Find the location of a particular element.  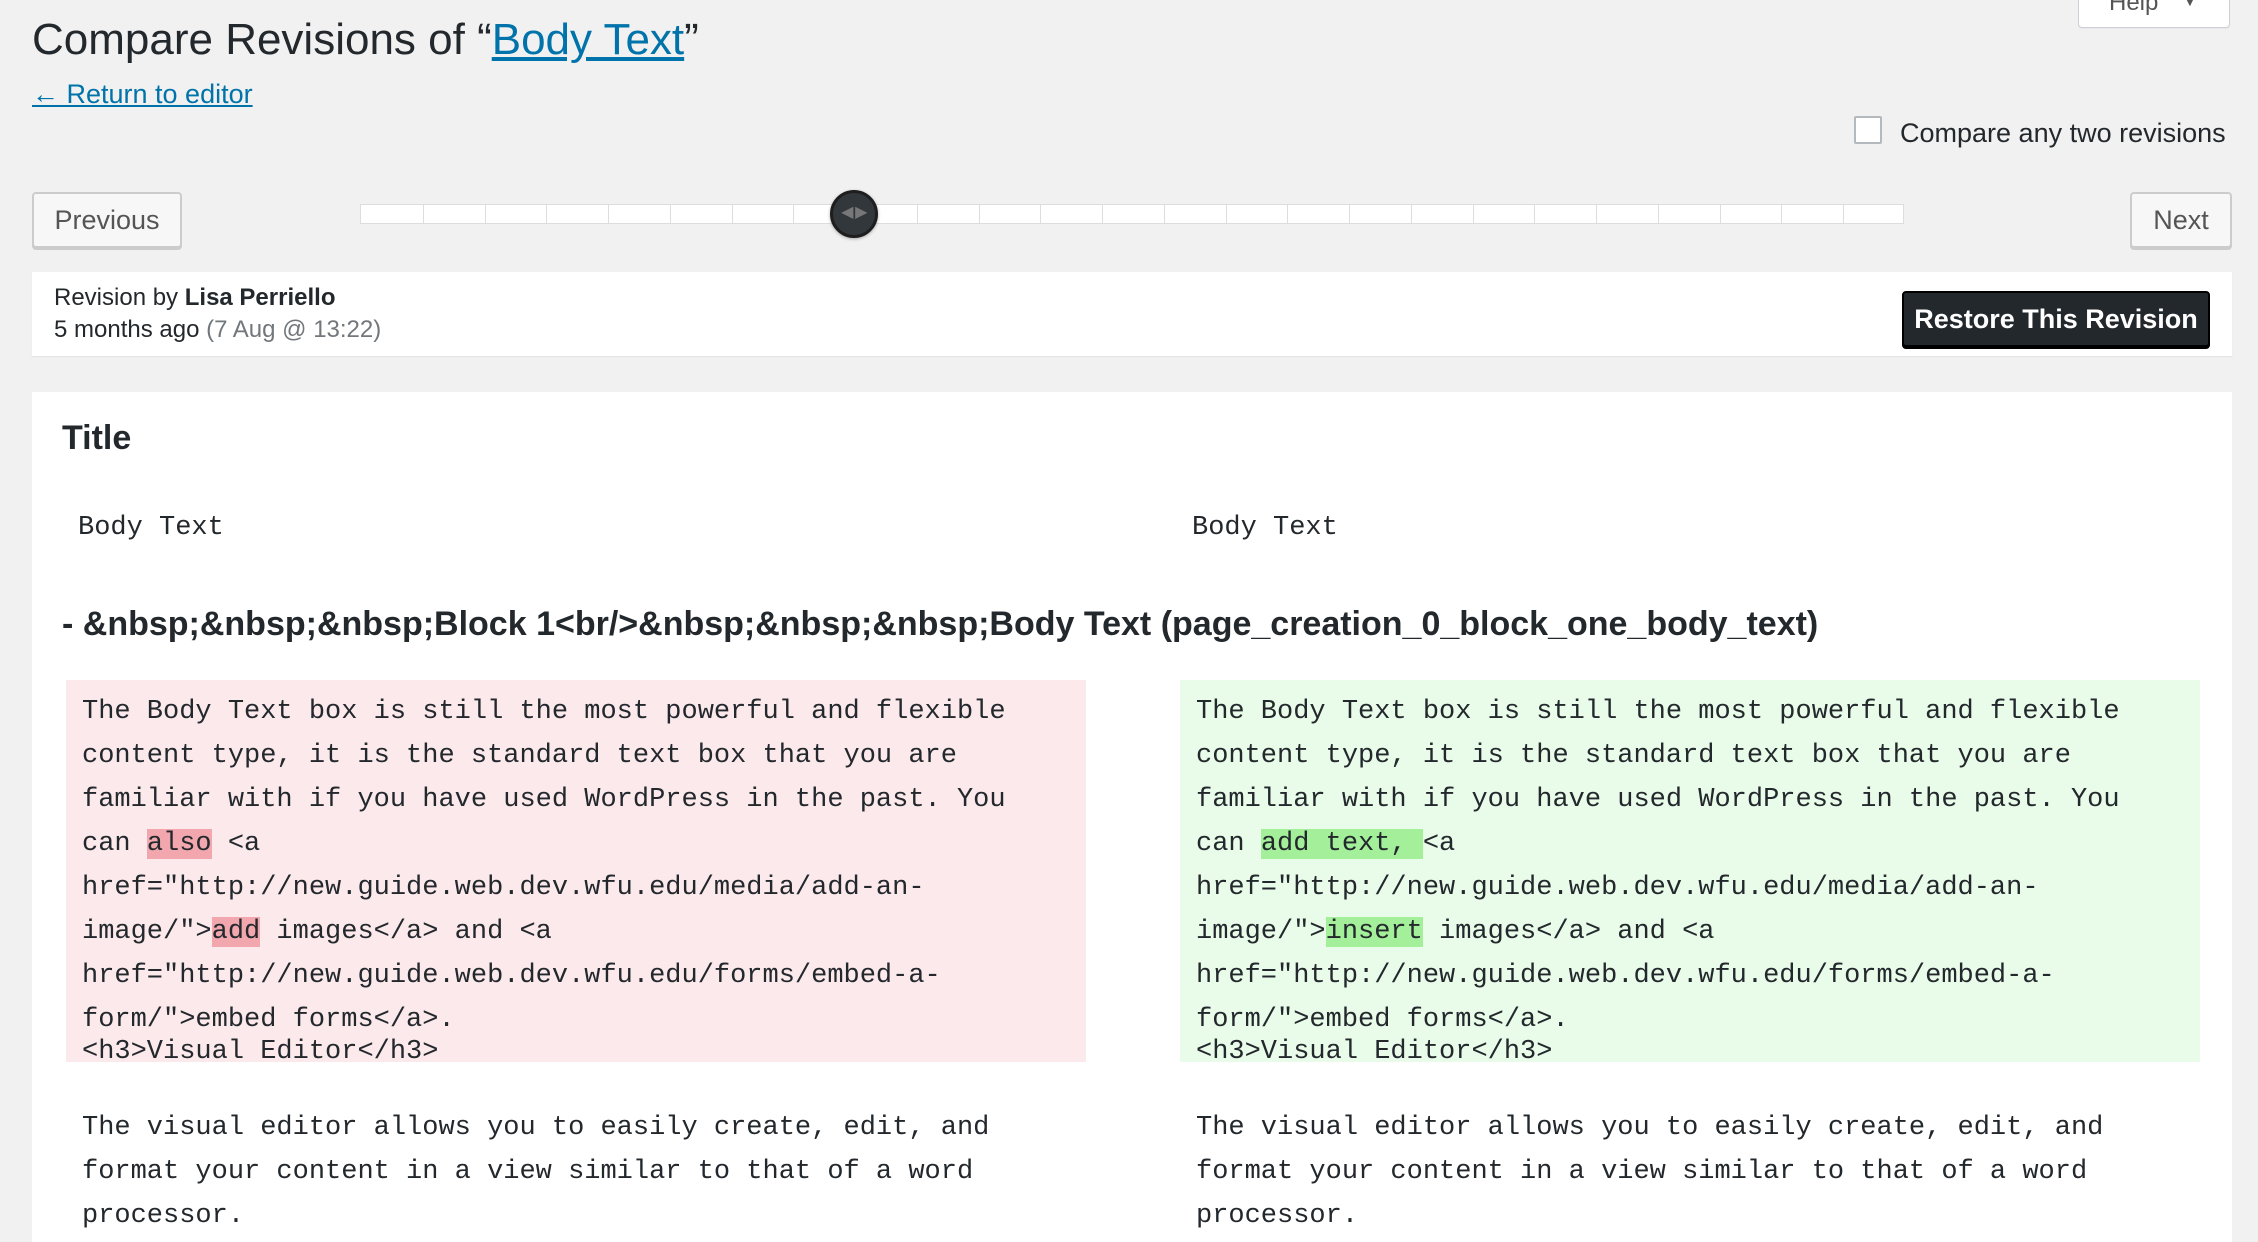

help-tab-button: Help ▼ is located at coordinates (2154, 14).